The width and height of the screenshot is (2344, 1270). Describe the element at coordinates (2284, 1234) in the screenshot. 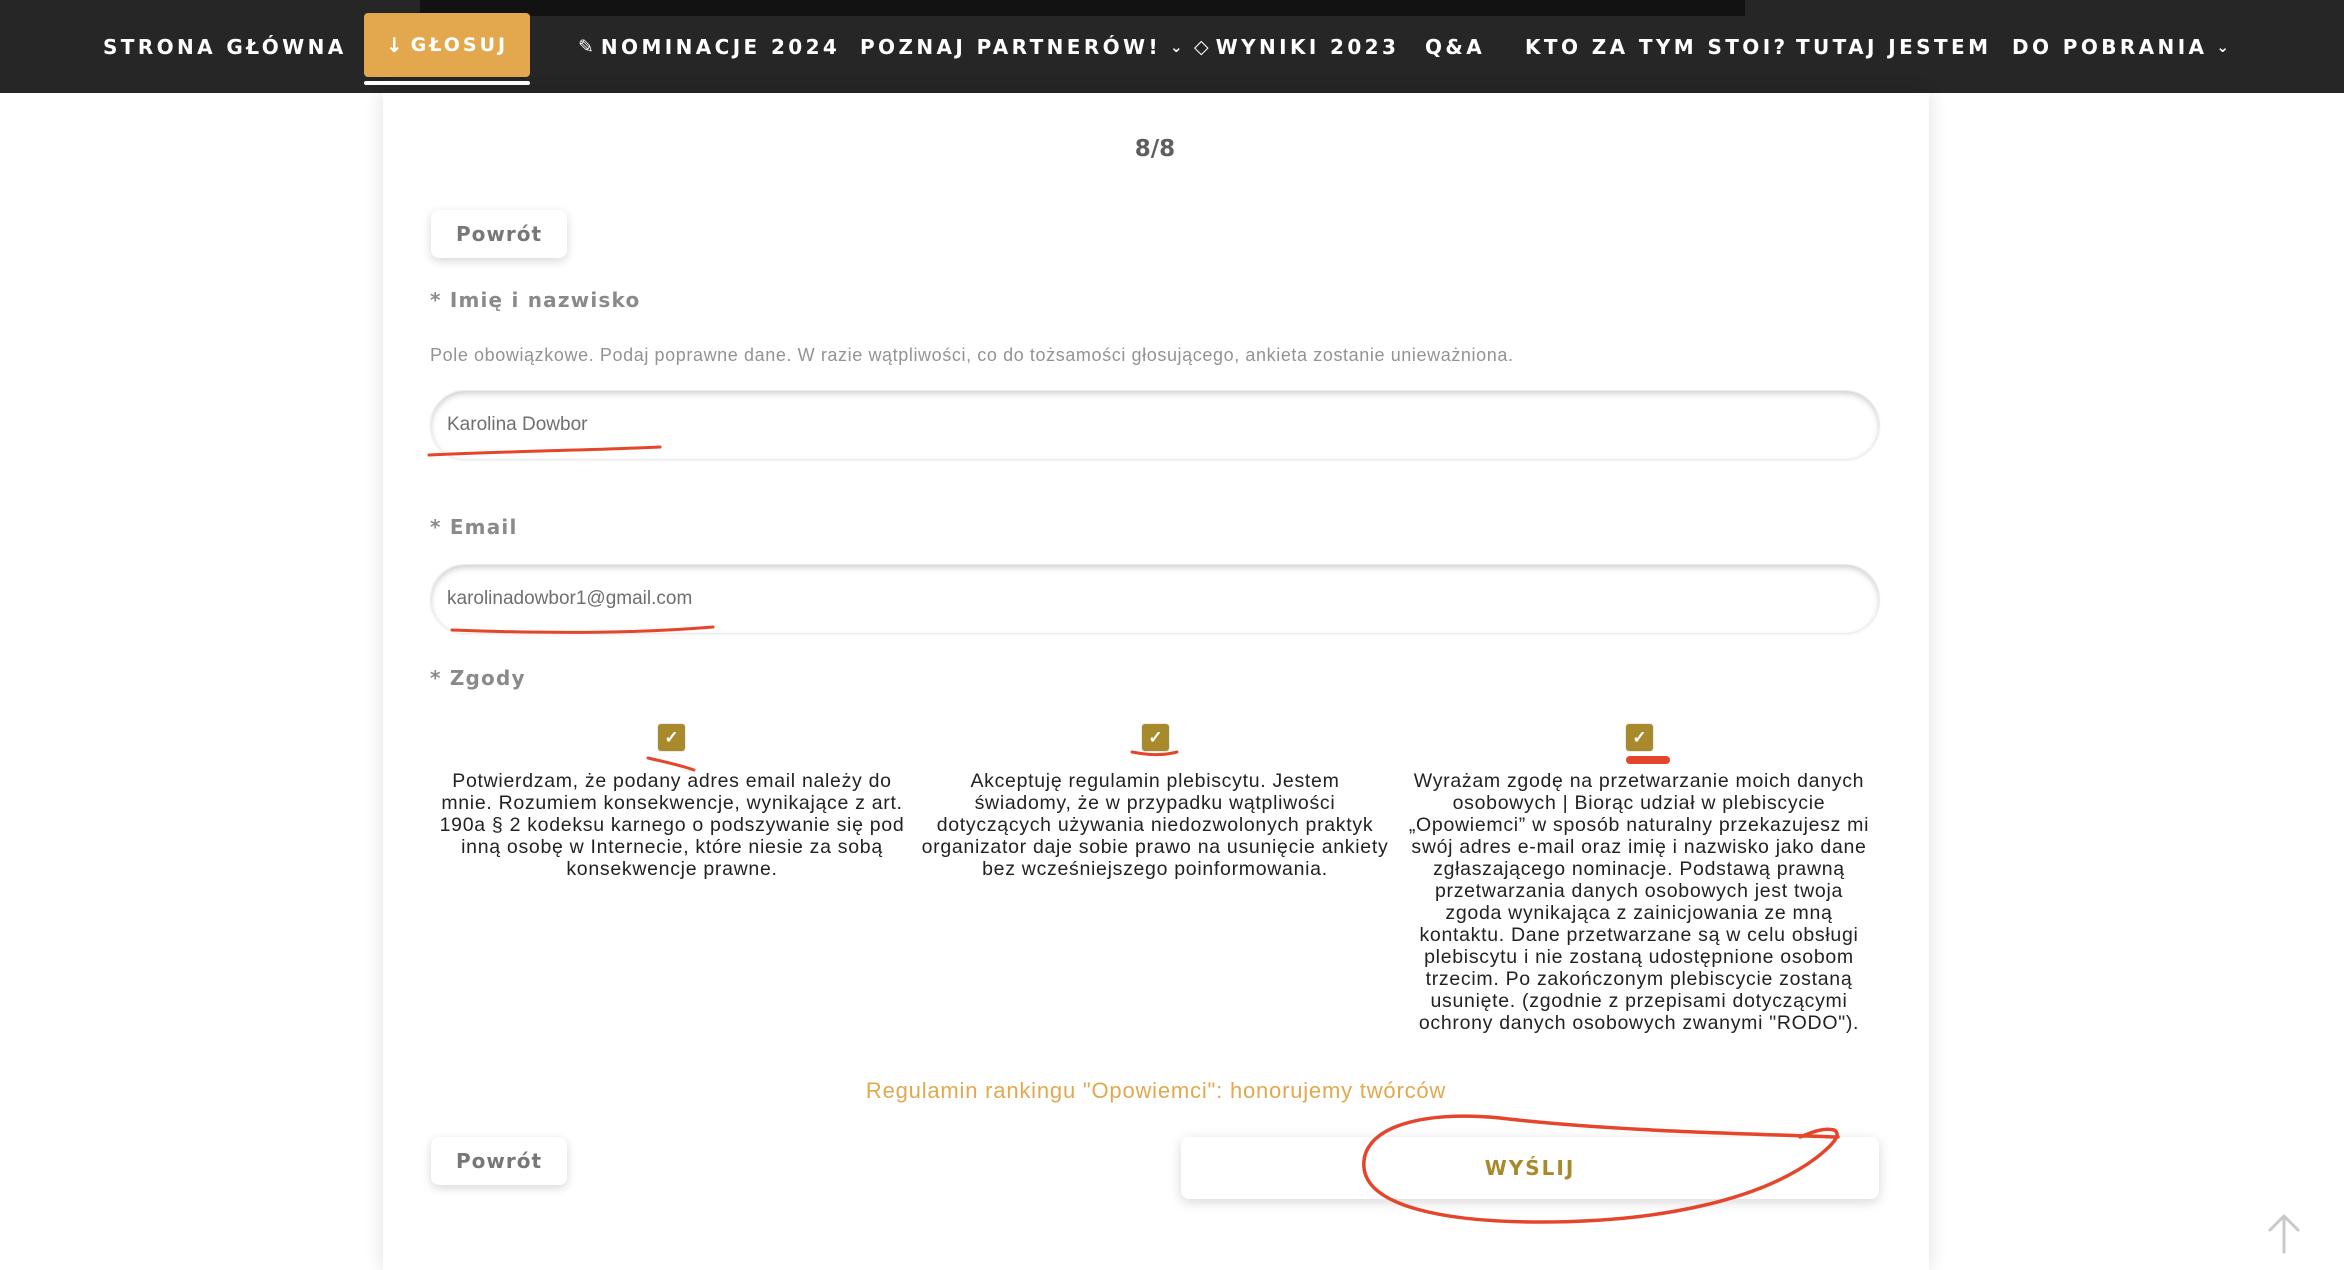

I see `arrow-up-icon` at that location.